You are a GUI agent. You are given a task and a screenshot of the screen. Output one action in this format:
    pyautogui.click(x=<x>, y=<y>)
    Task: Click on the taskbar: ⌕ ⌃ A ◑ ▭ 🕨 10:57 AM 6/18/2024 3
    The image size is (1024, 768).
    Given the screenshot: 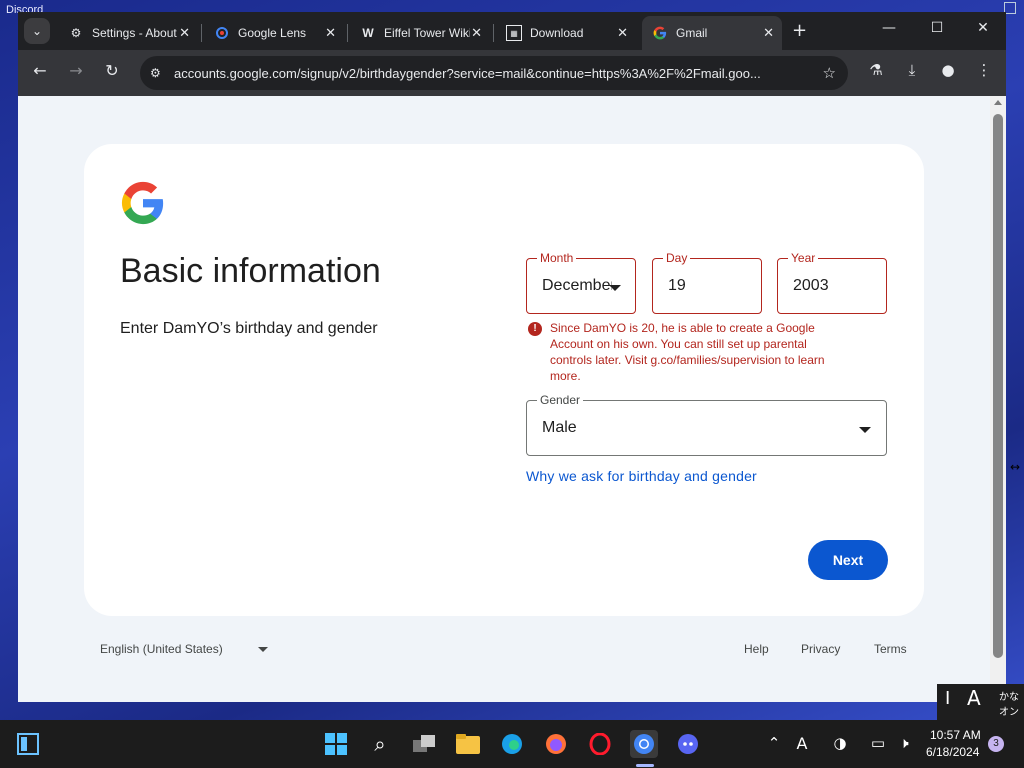 What is the action you would take?
    pyautogui.click(x=512, y=744)
    